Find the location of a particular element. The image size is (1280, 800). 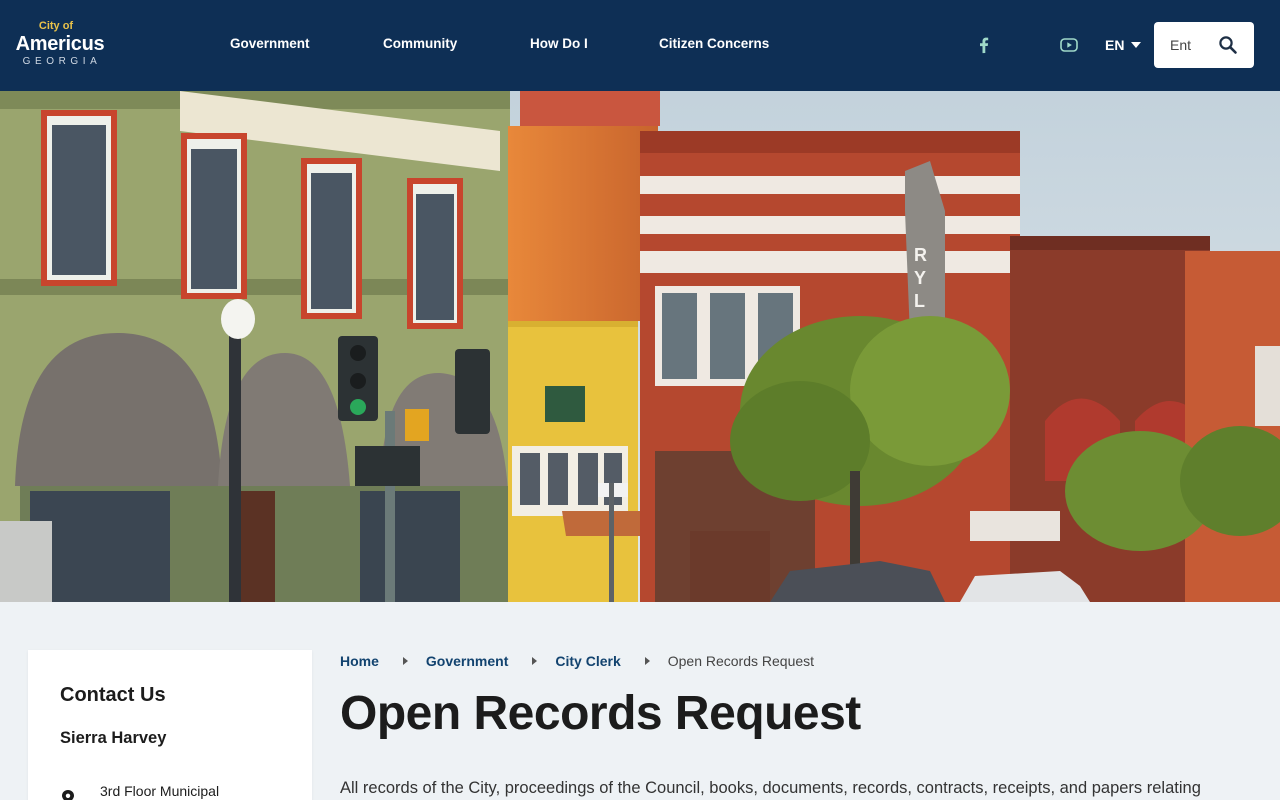

breadcrumb-government: Government is located at coordinates (467, 661).